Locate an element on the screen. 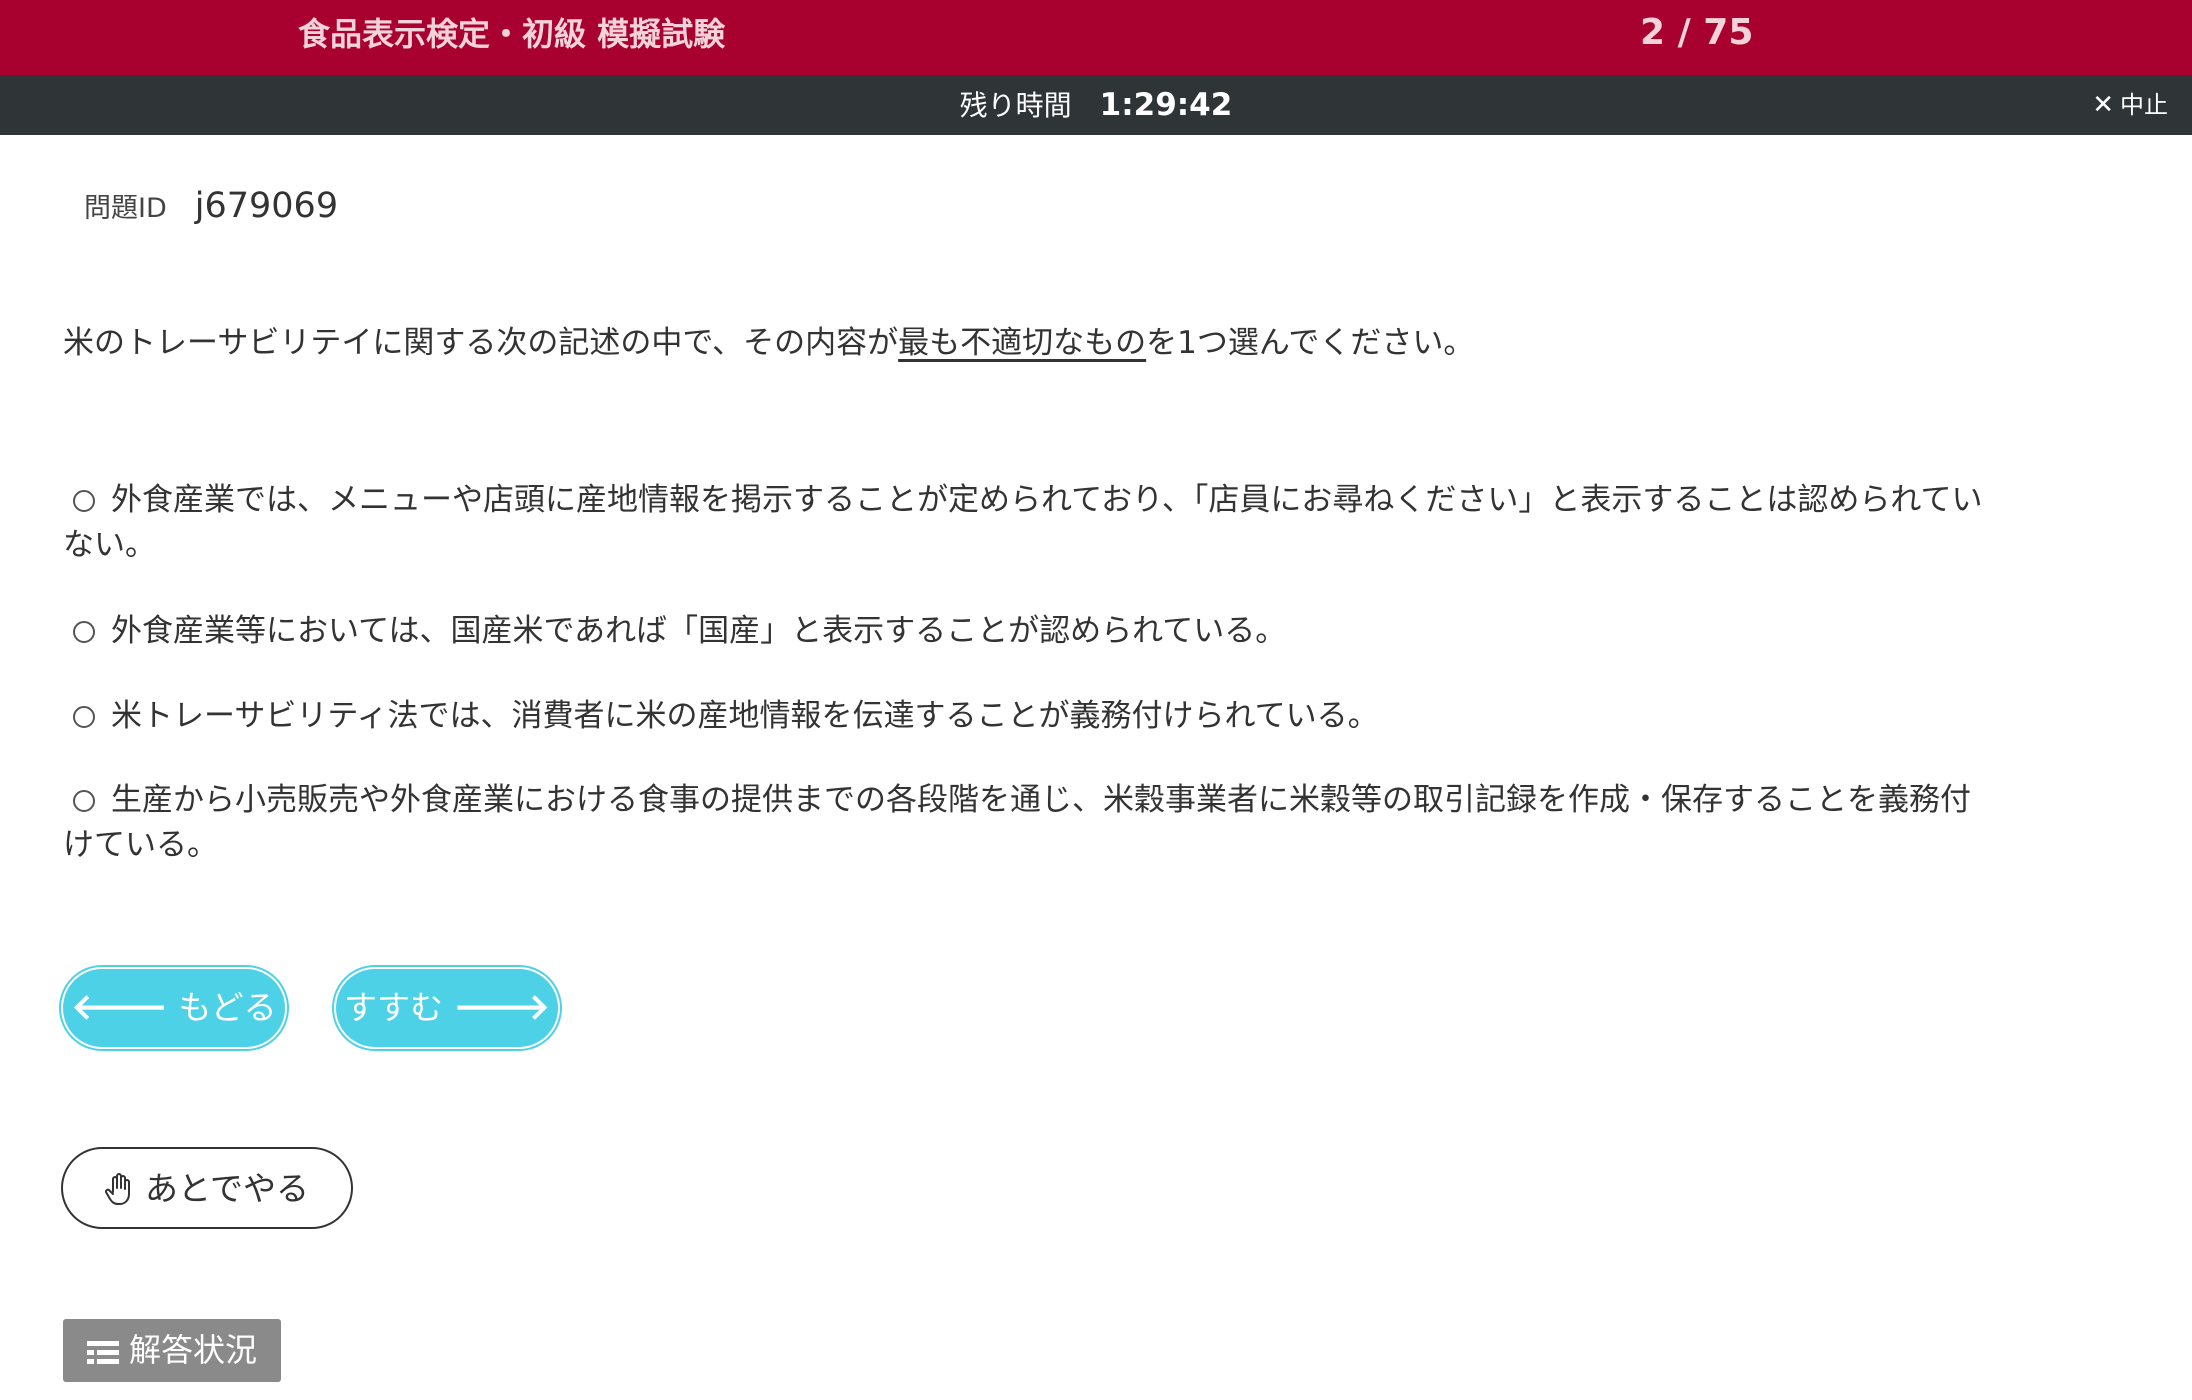  timer: 残り時間 1:29:42 is located at coordinates (1096, 105).